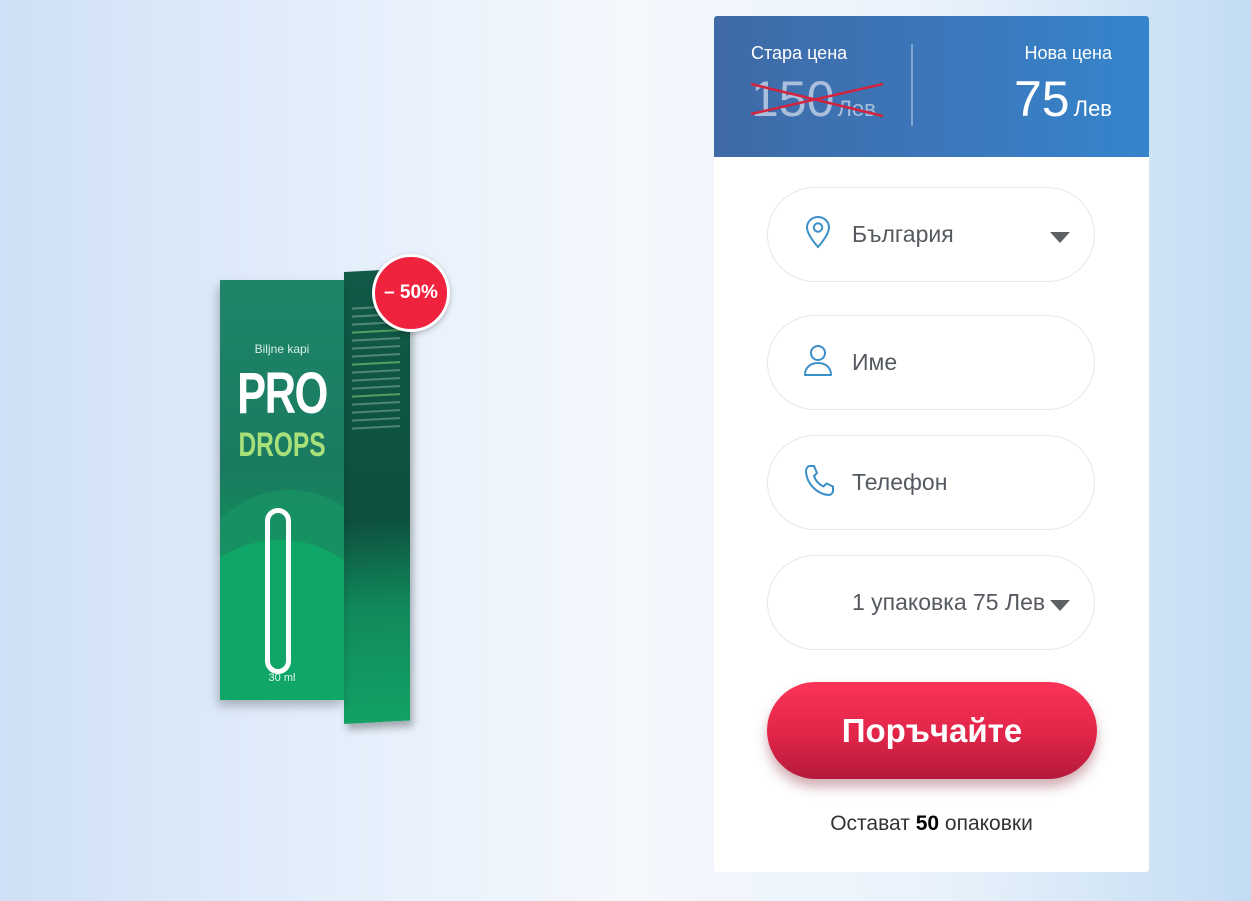 This screenshot has height=901, width=1251. I want to click on new-price-number: 75, so click(1042, 99).